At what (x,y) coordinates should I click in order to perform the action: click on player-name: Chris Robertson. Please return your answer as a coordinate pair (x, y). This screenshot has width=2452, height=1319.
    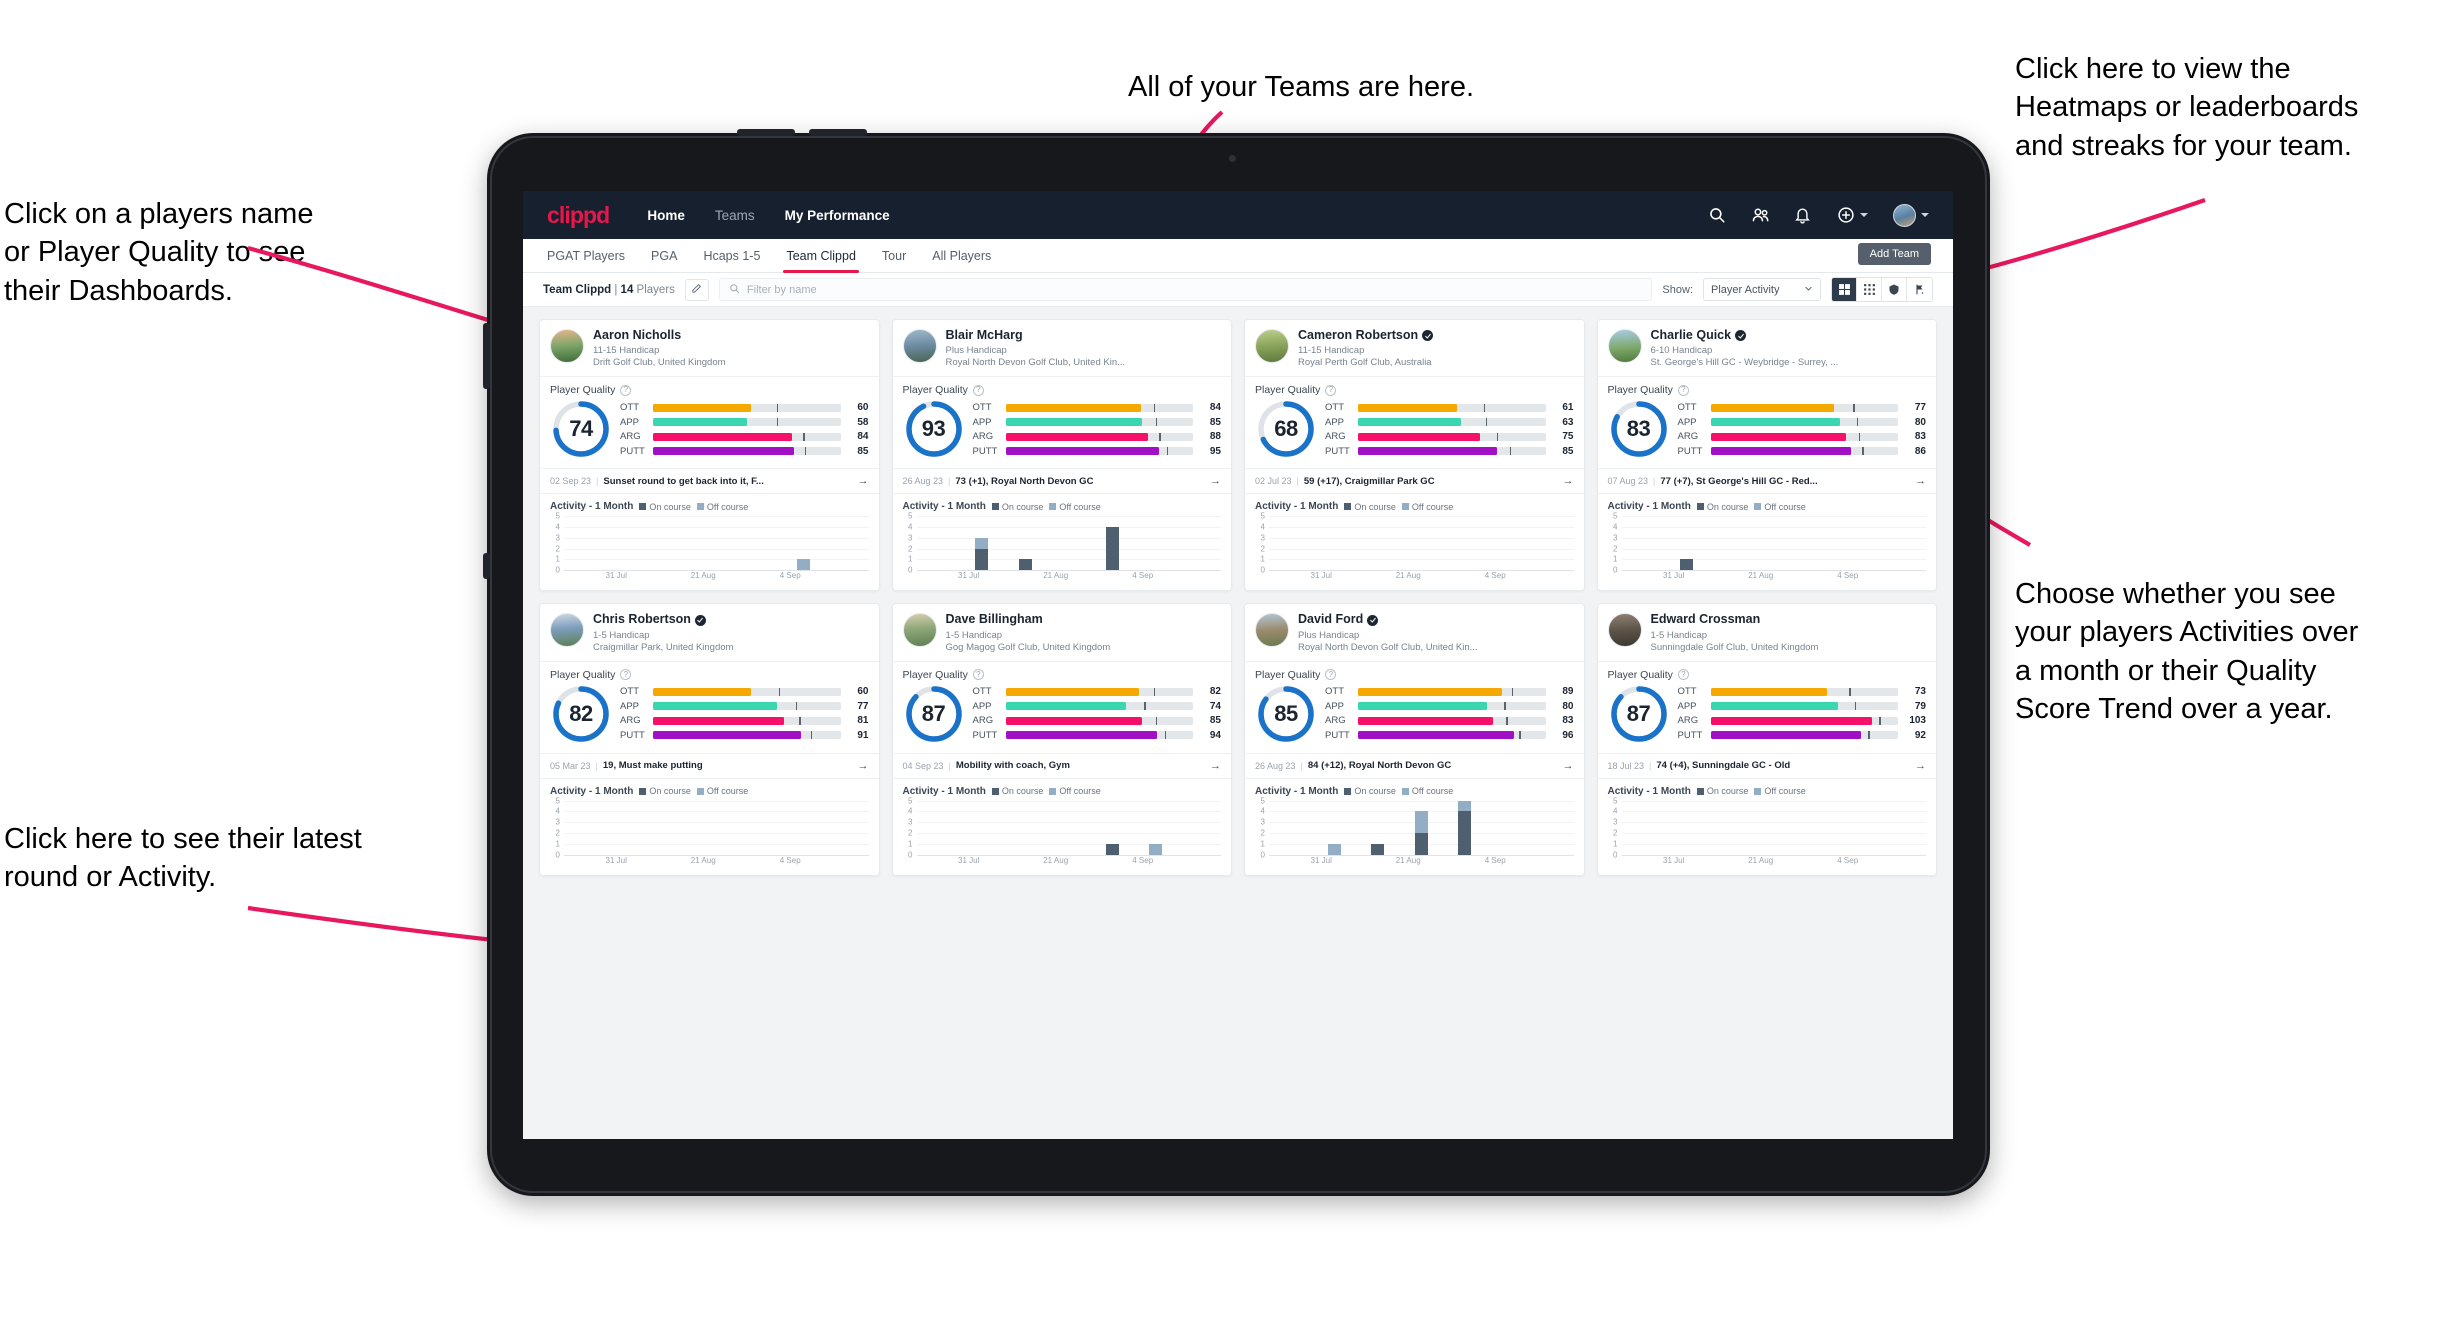
    Looking at the image, I should click on (663, 619).